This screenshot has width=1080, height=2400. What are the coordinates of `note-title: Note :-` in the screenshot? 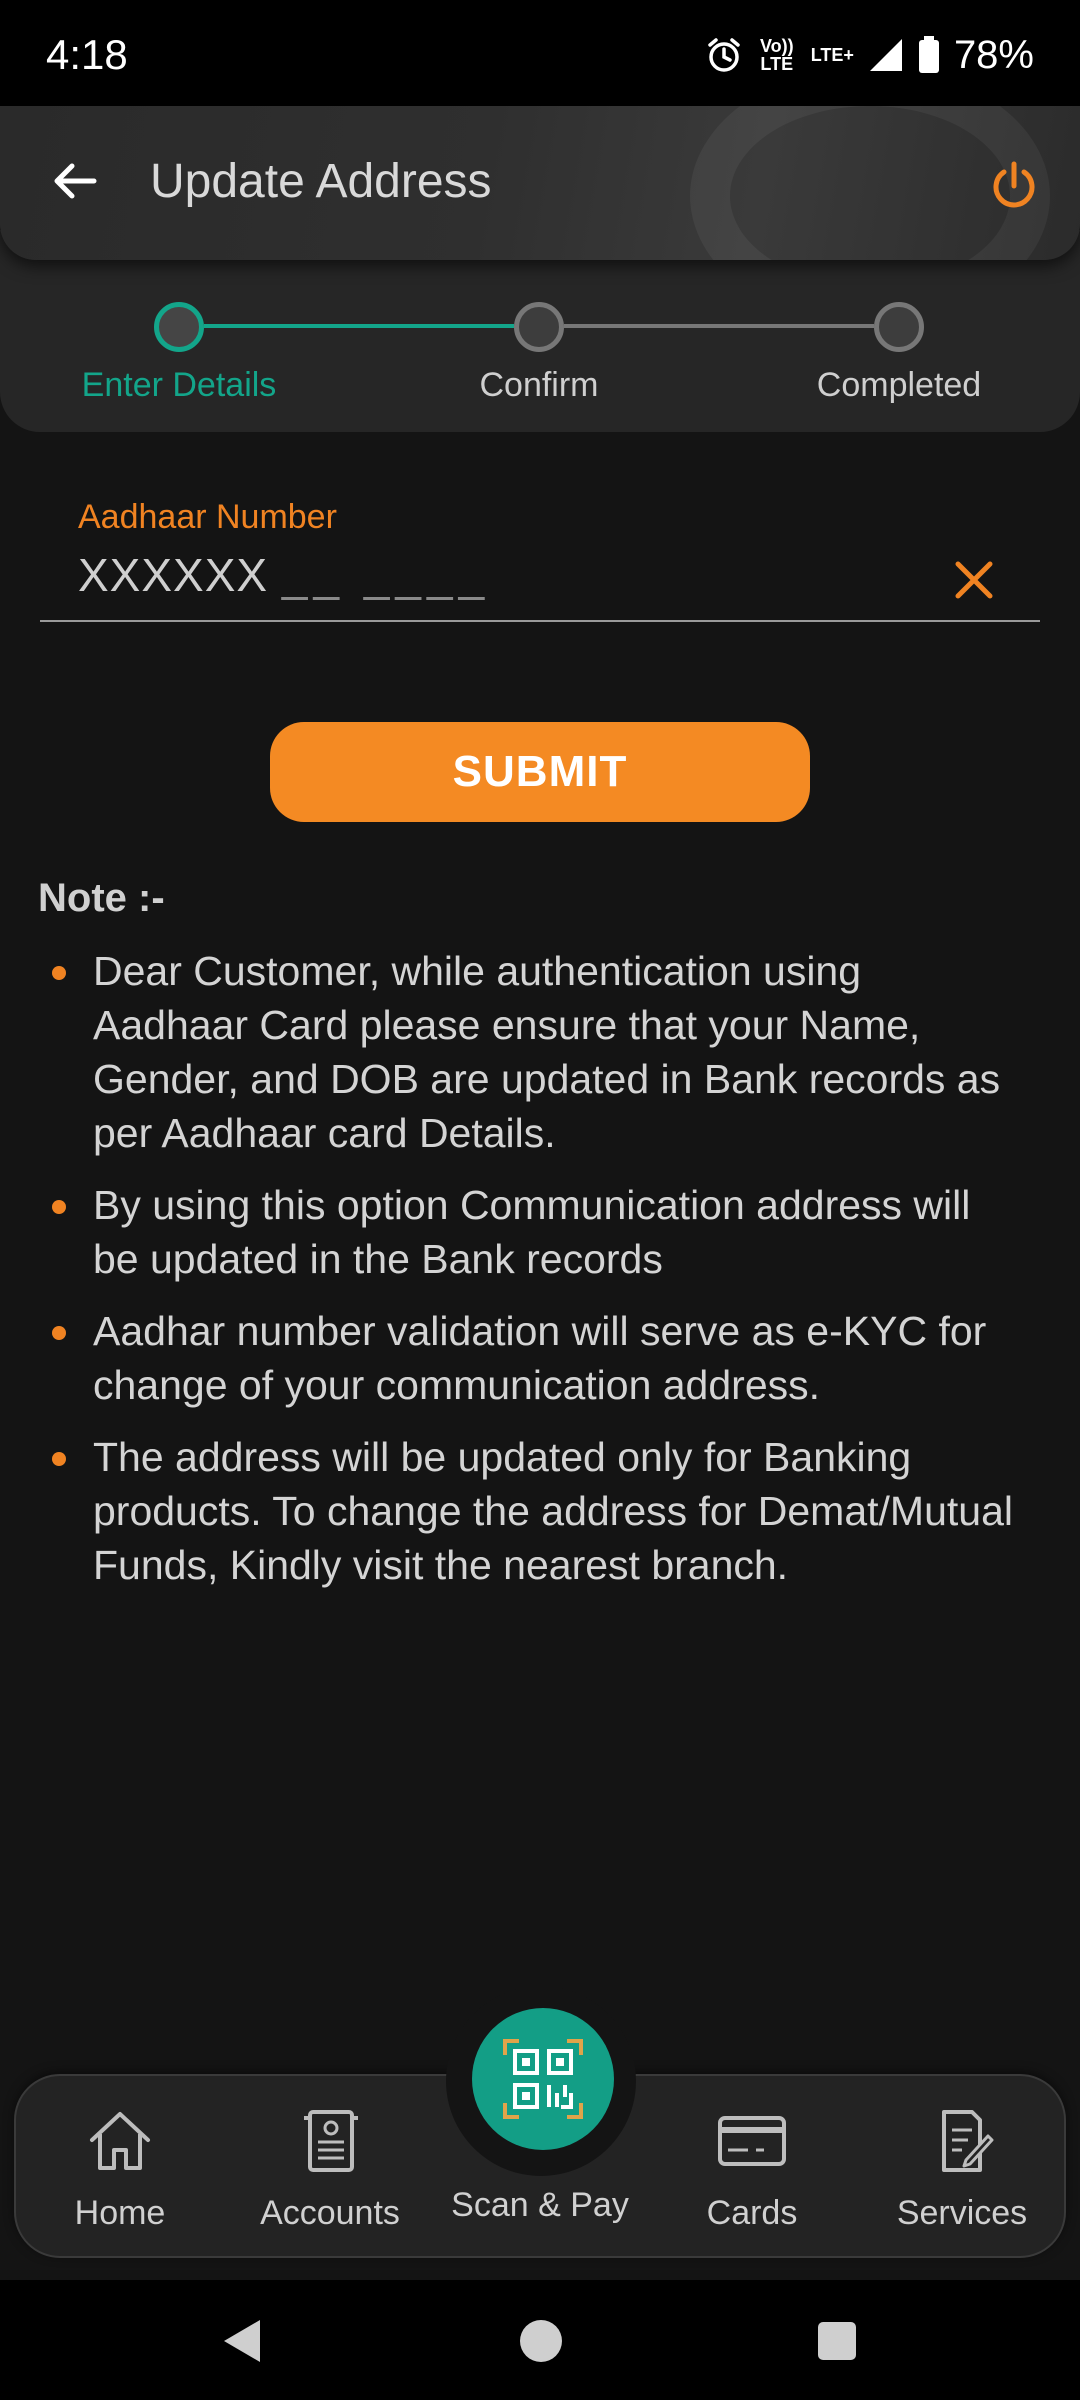 It's located at (101, 898).